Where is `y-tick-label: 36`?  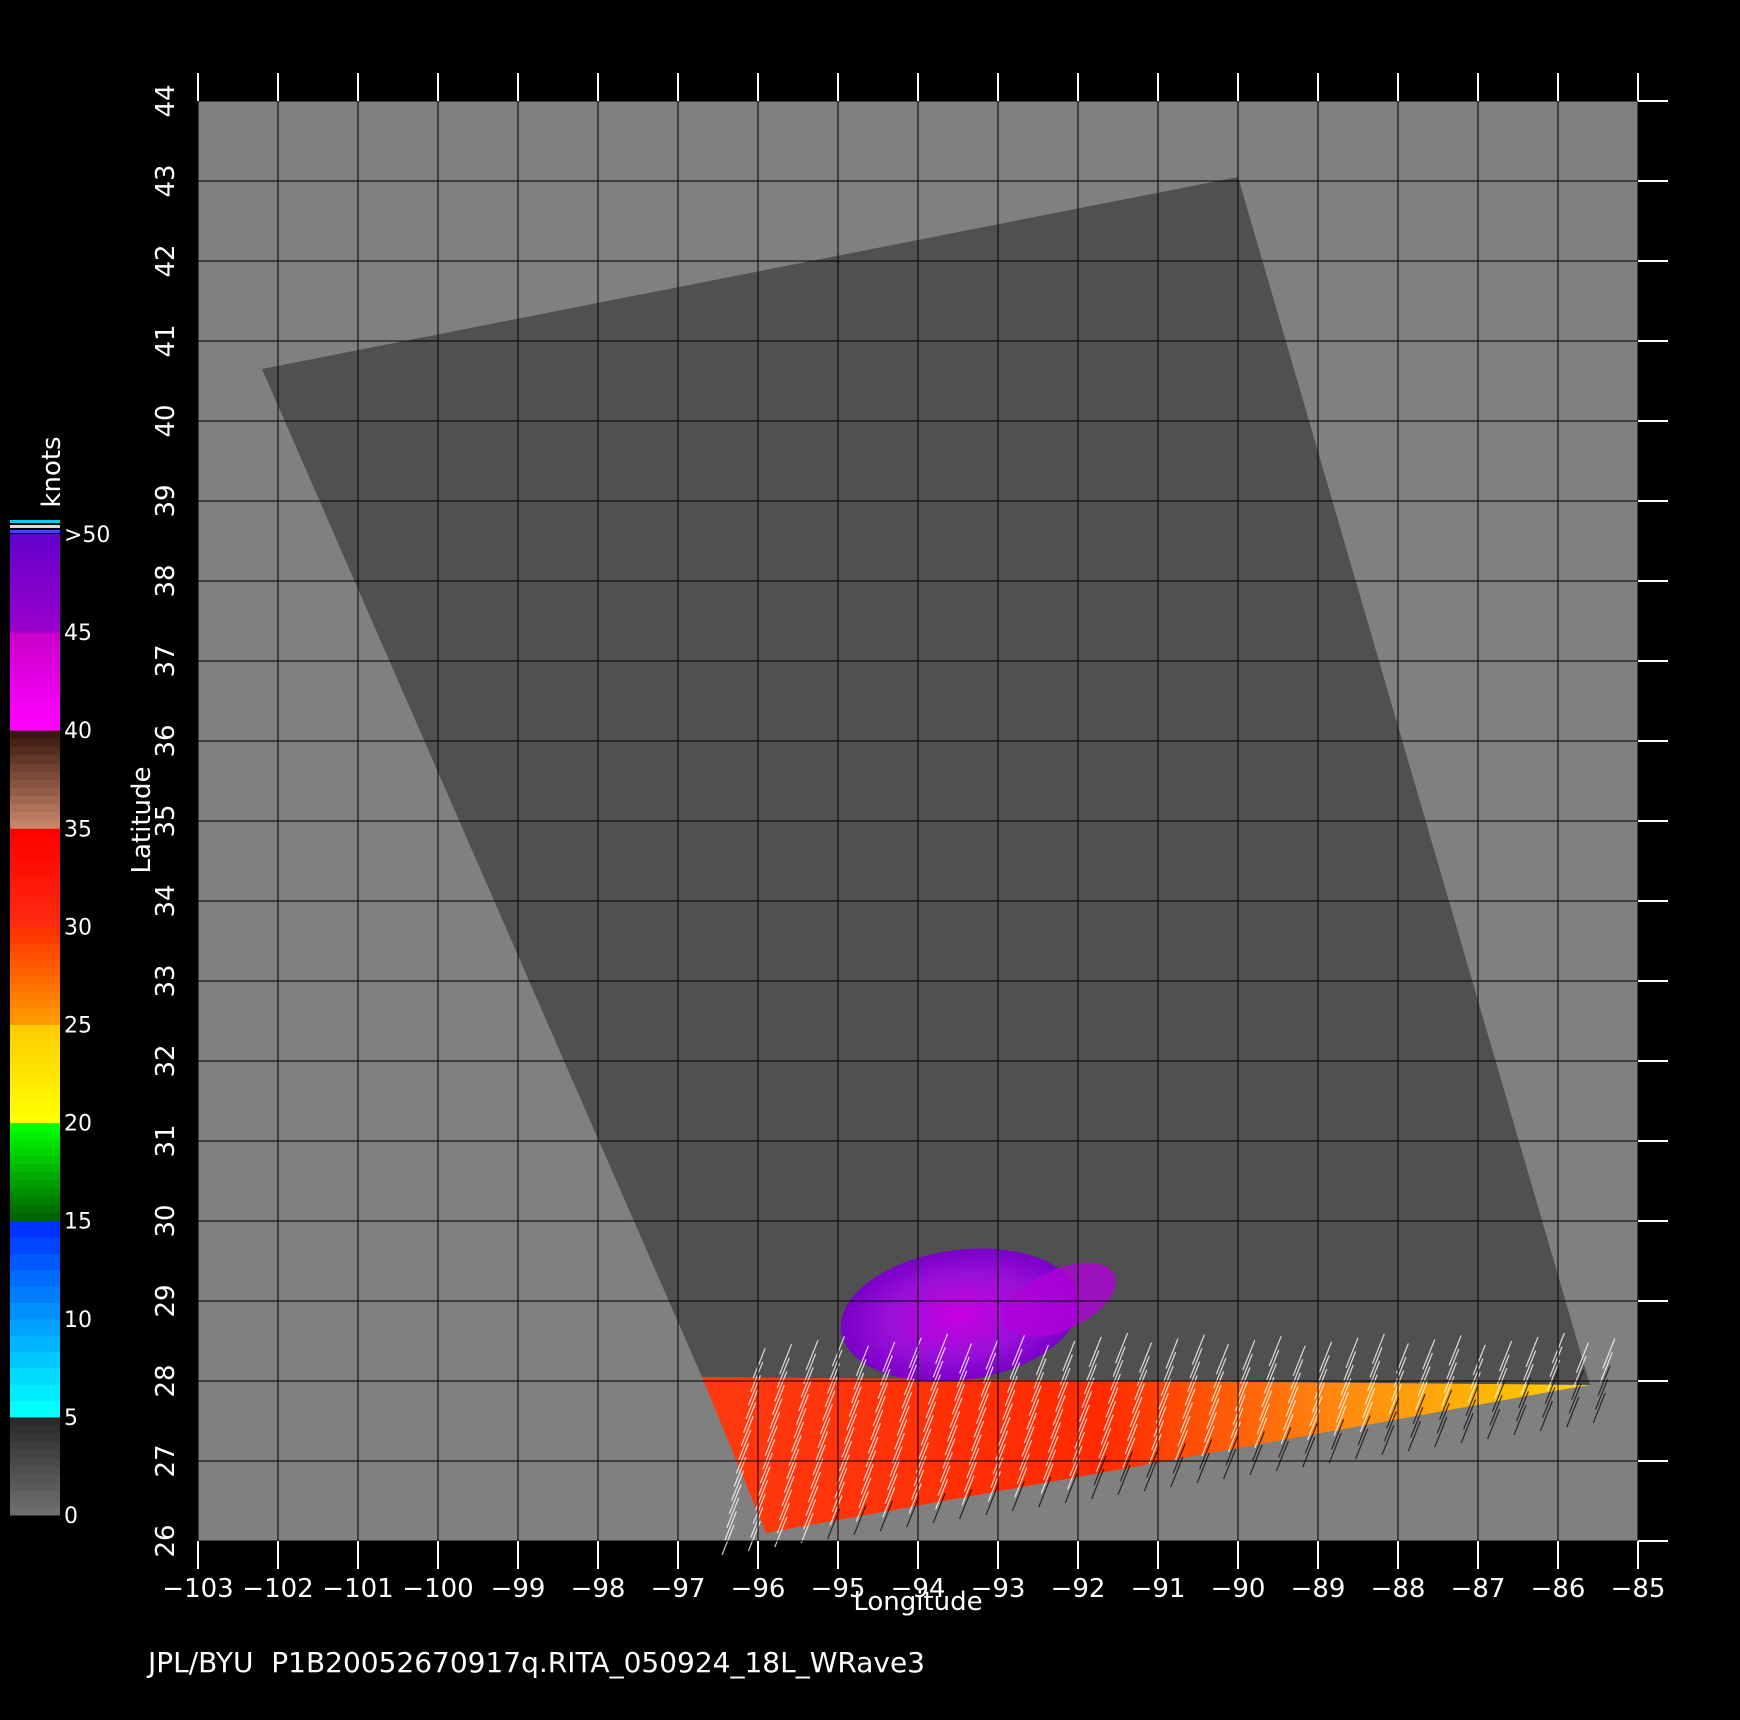 y-tick-label: 36 is located at coordinates (166, 740).